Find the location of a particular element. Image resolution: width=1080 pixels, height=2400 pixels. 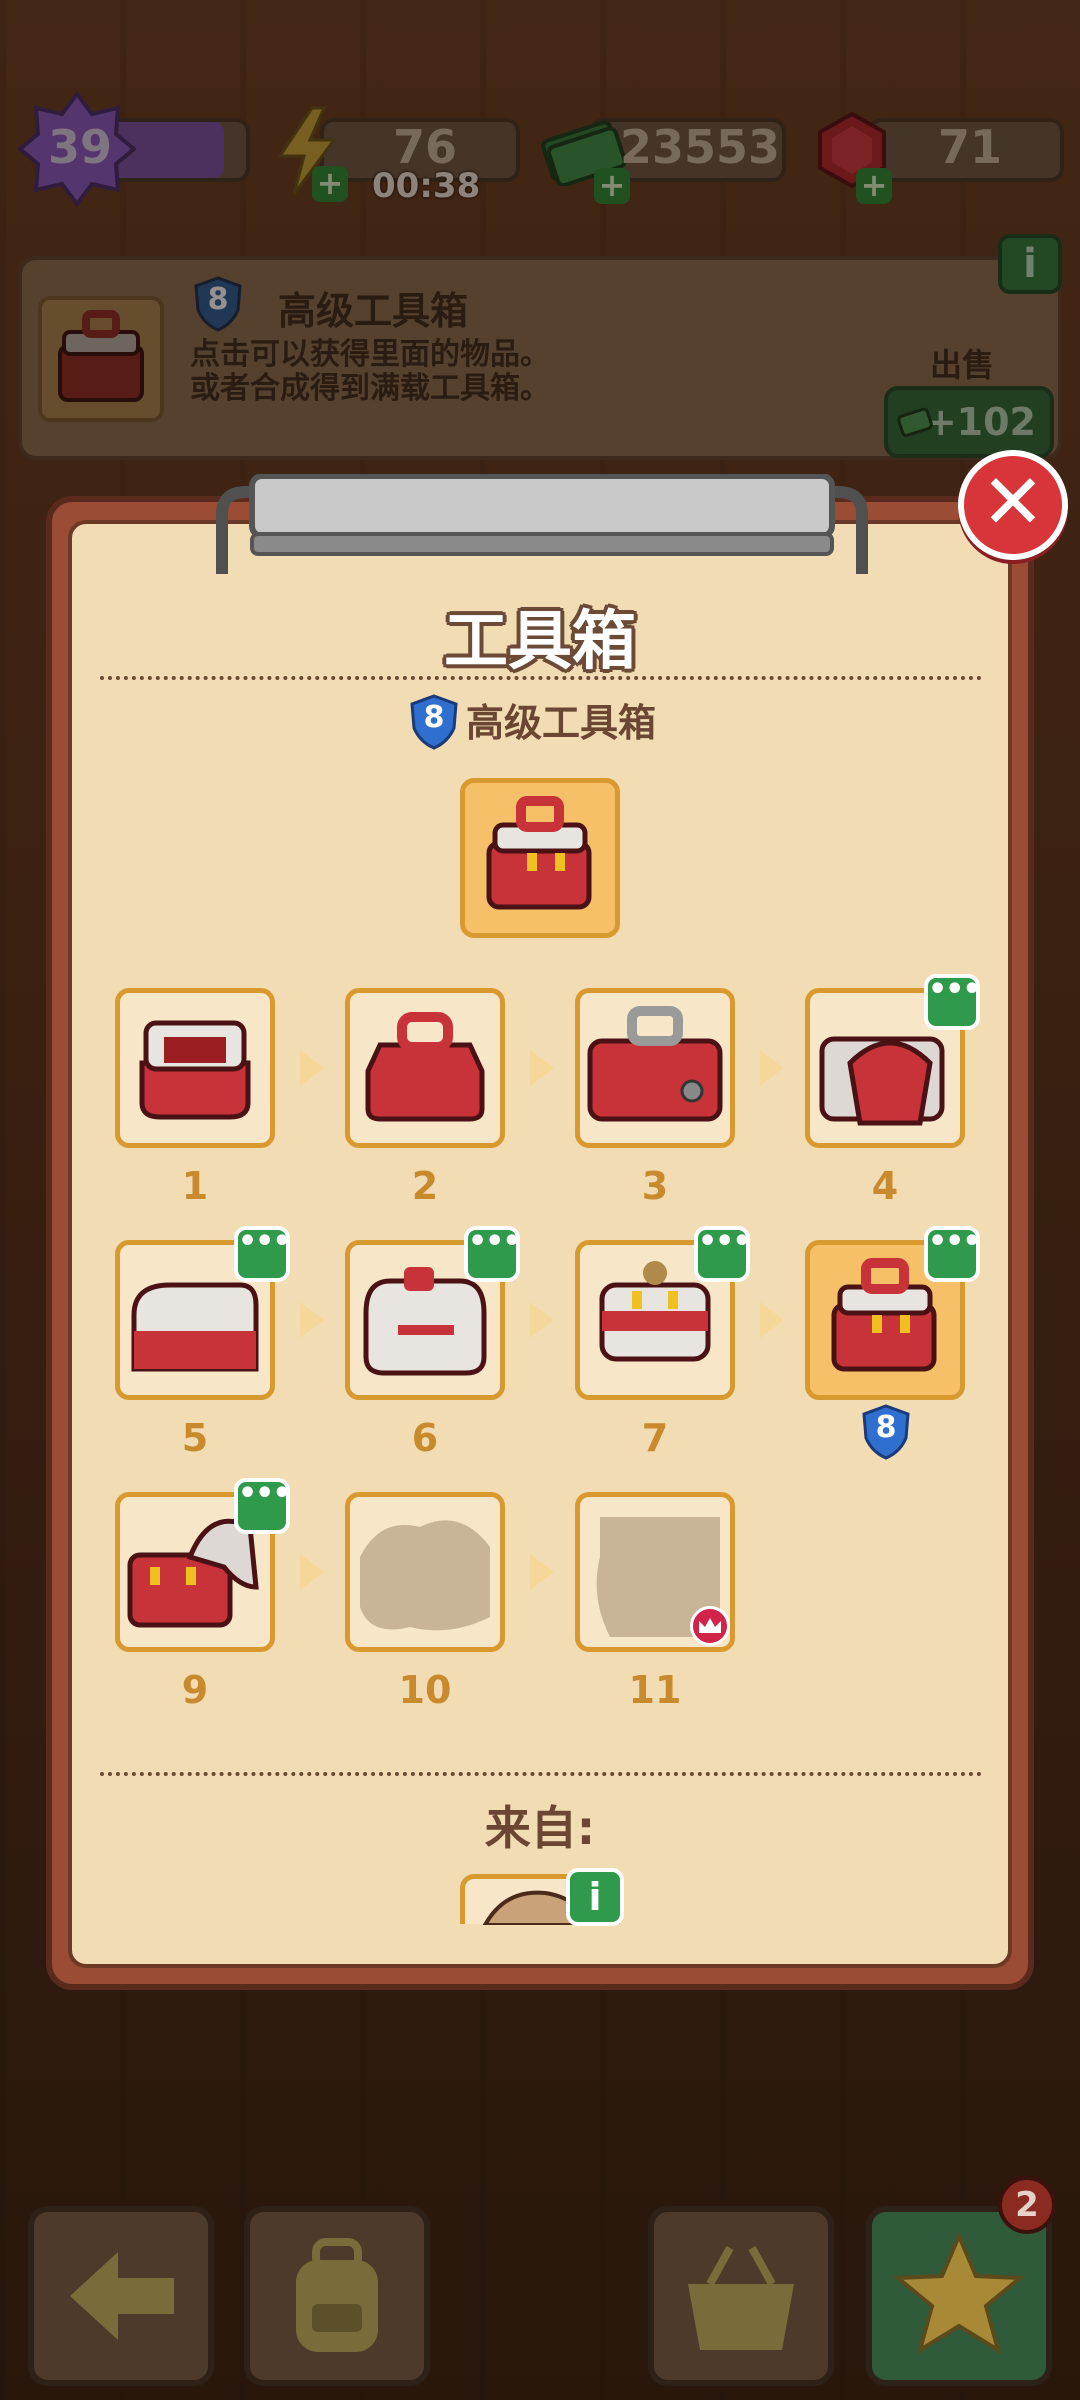

chain-item-number: 5 is located at coordinates (195, 1438).